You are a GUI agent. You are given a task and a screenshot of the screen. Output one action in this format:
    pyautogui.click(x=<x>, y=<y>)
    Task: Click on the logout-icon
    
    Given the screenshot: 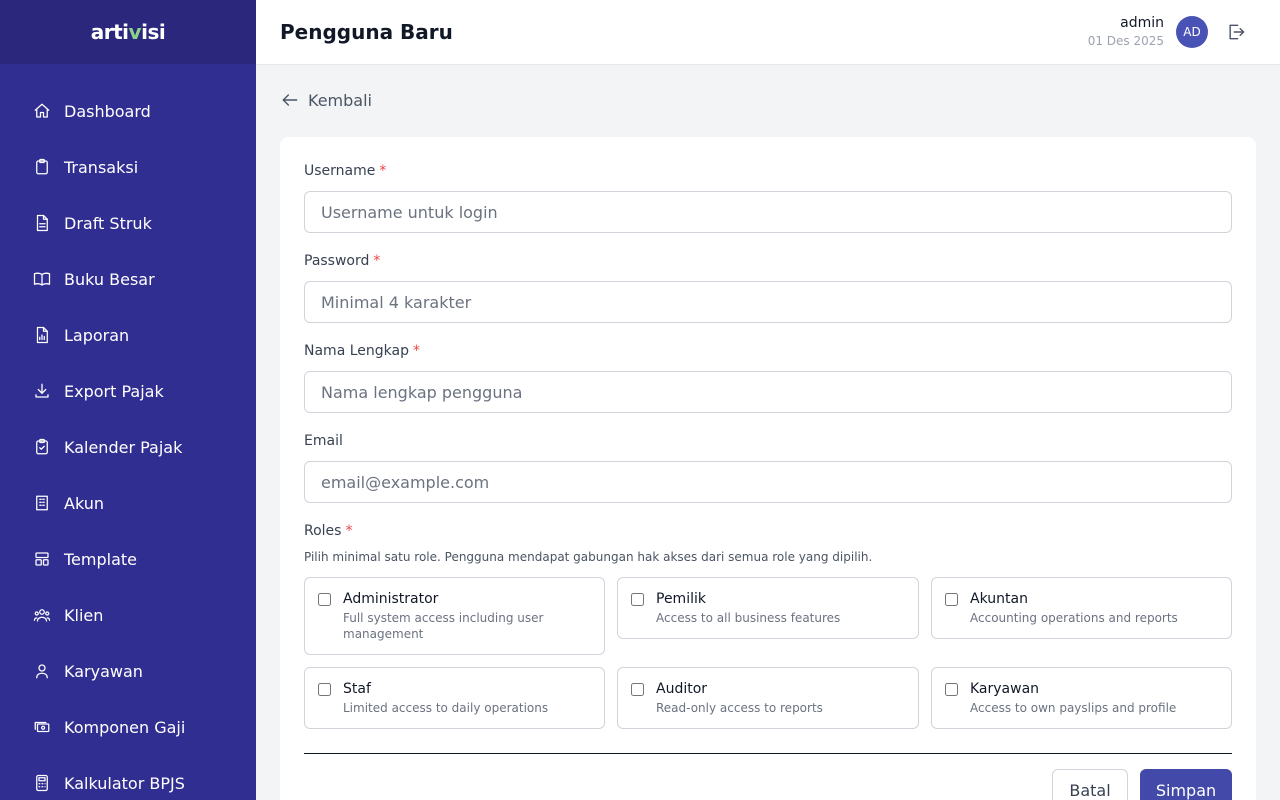 What is the action you would take?
    pyautogui.click(x=1236, y=32)
    